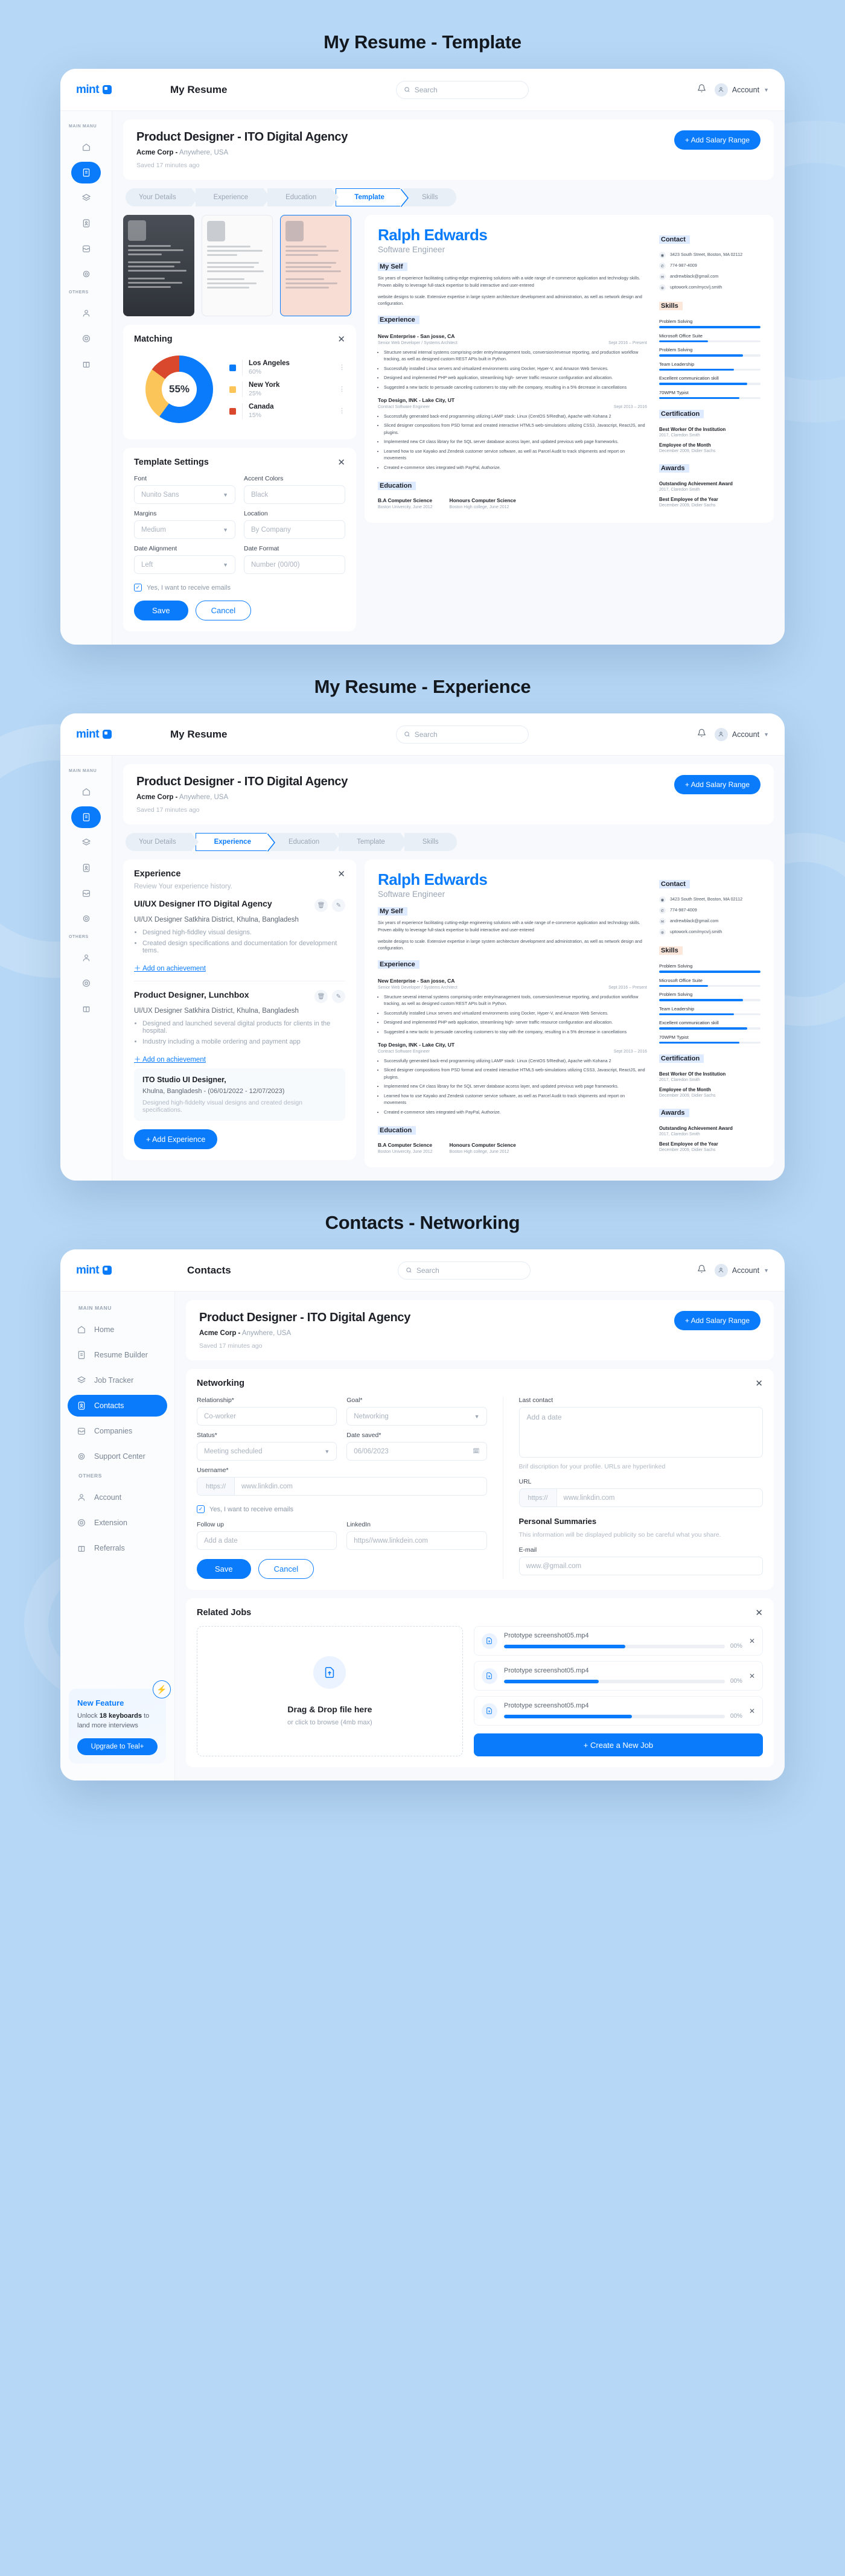  Describe the element at coordinates (294, 529) in the screenshot. I see `location-input: By Company` at that location.